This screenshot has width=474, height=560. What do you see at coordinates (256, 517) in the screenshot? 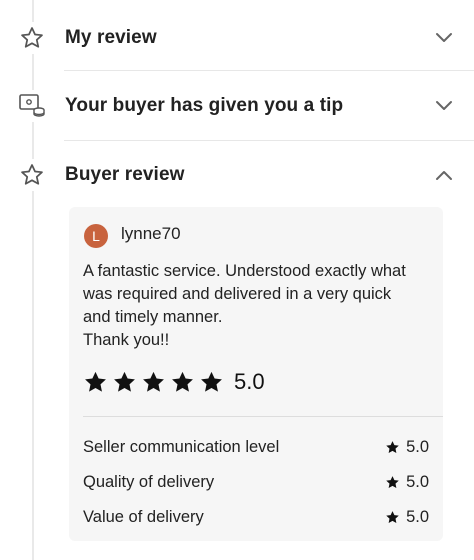
I see `rating-row-value: Value of delivery 5.0` at bounding box center [256, 517].